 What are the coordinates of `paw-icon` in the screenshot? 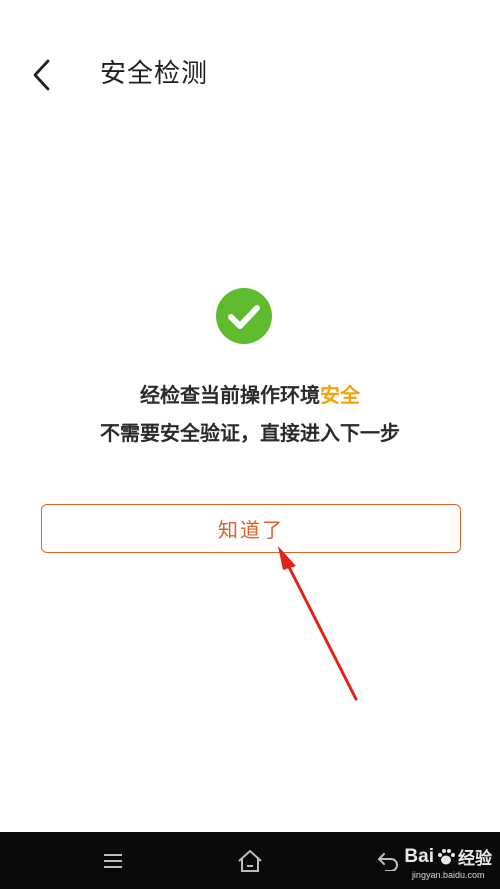 It's located at (446, 856).